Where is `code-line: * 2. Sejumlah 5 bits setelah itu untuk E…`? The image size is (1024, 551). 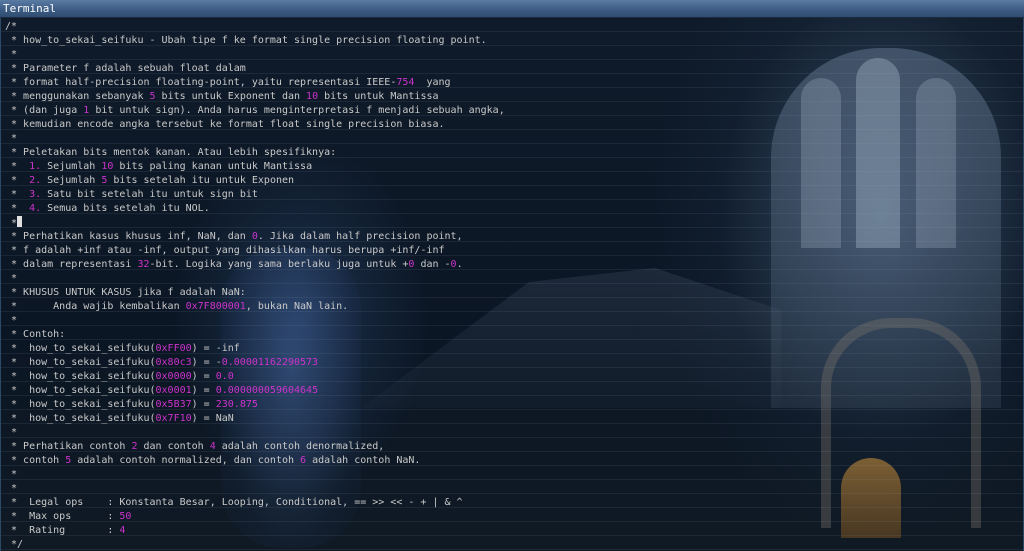 code-line: * 2. Sejumlah 5 bits setelah itu untuk E… is located at coordinates (255, 181).